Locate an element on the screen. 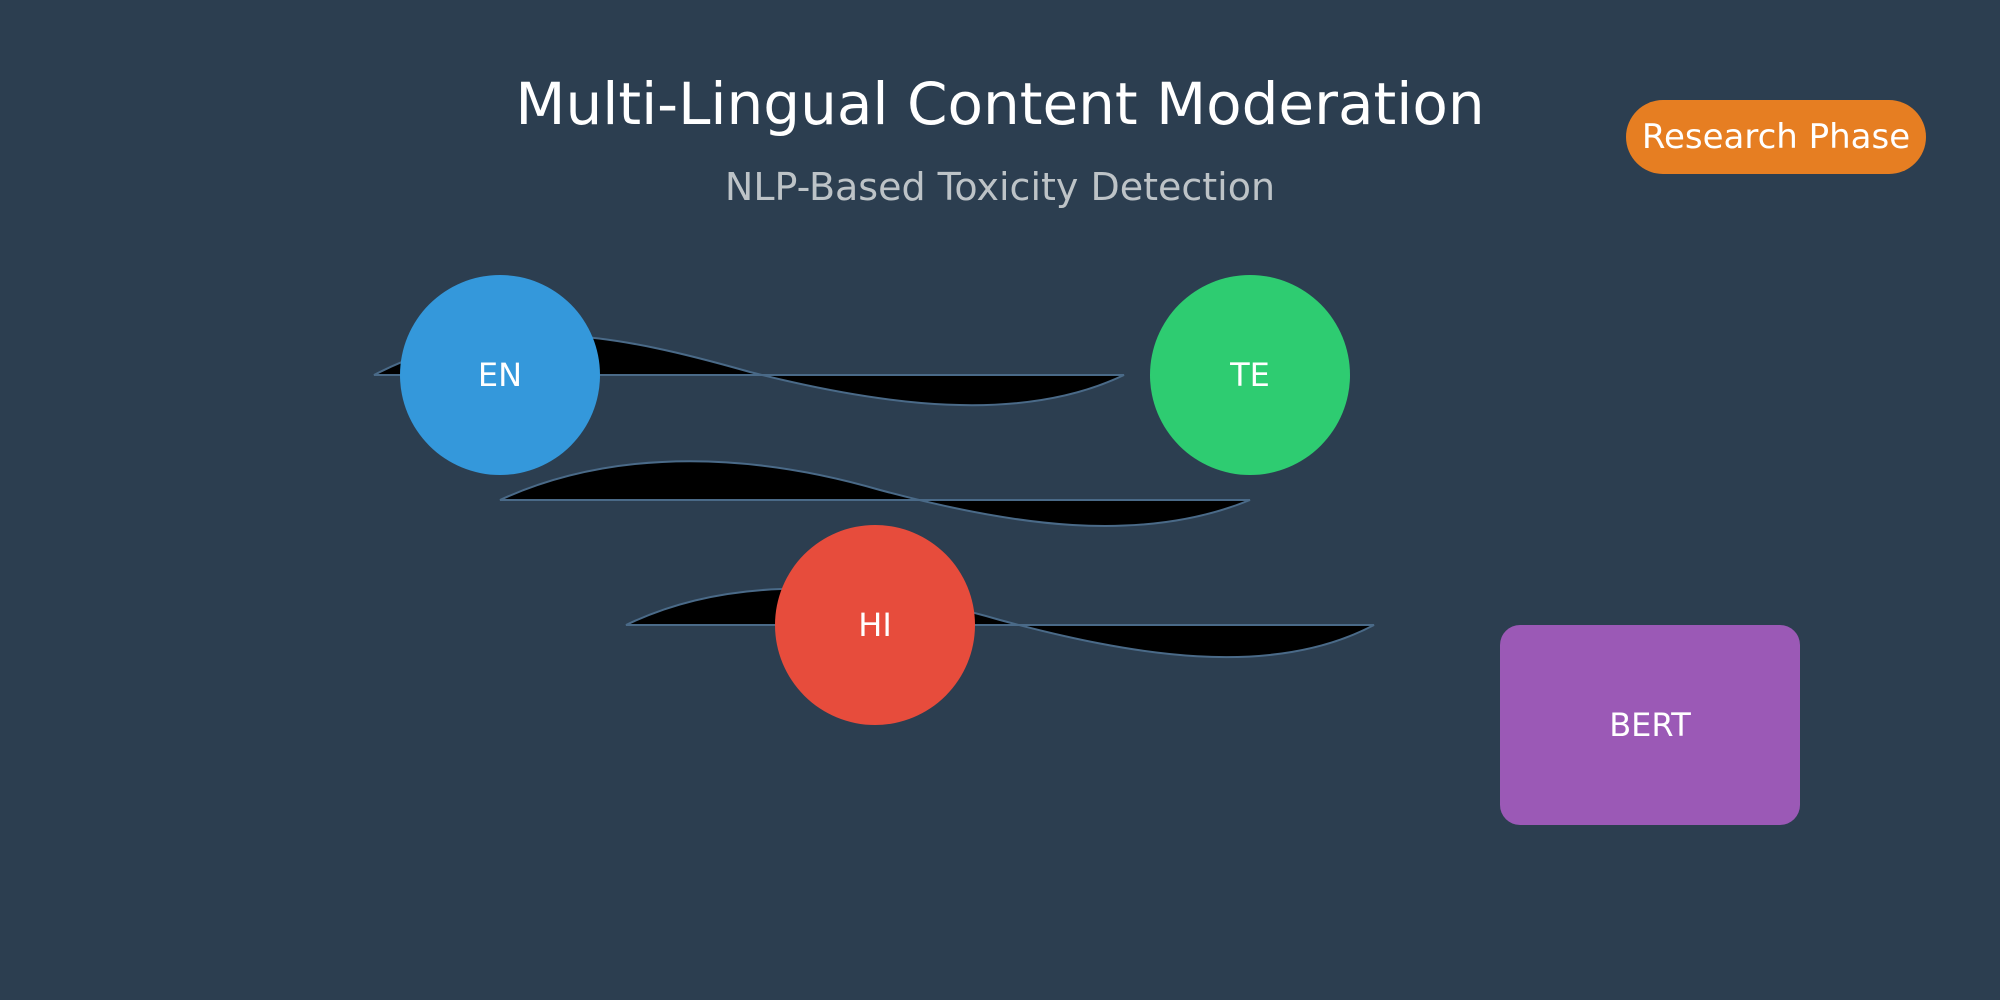 The image size is (2000, 1000). node-bert: BERT is located at coordinates (1650, 725).